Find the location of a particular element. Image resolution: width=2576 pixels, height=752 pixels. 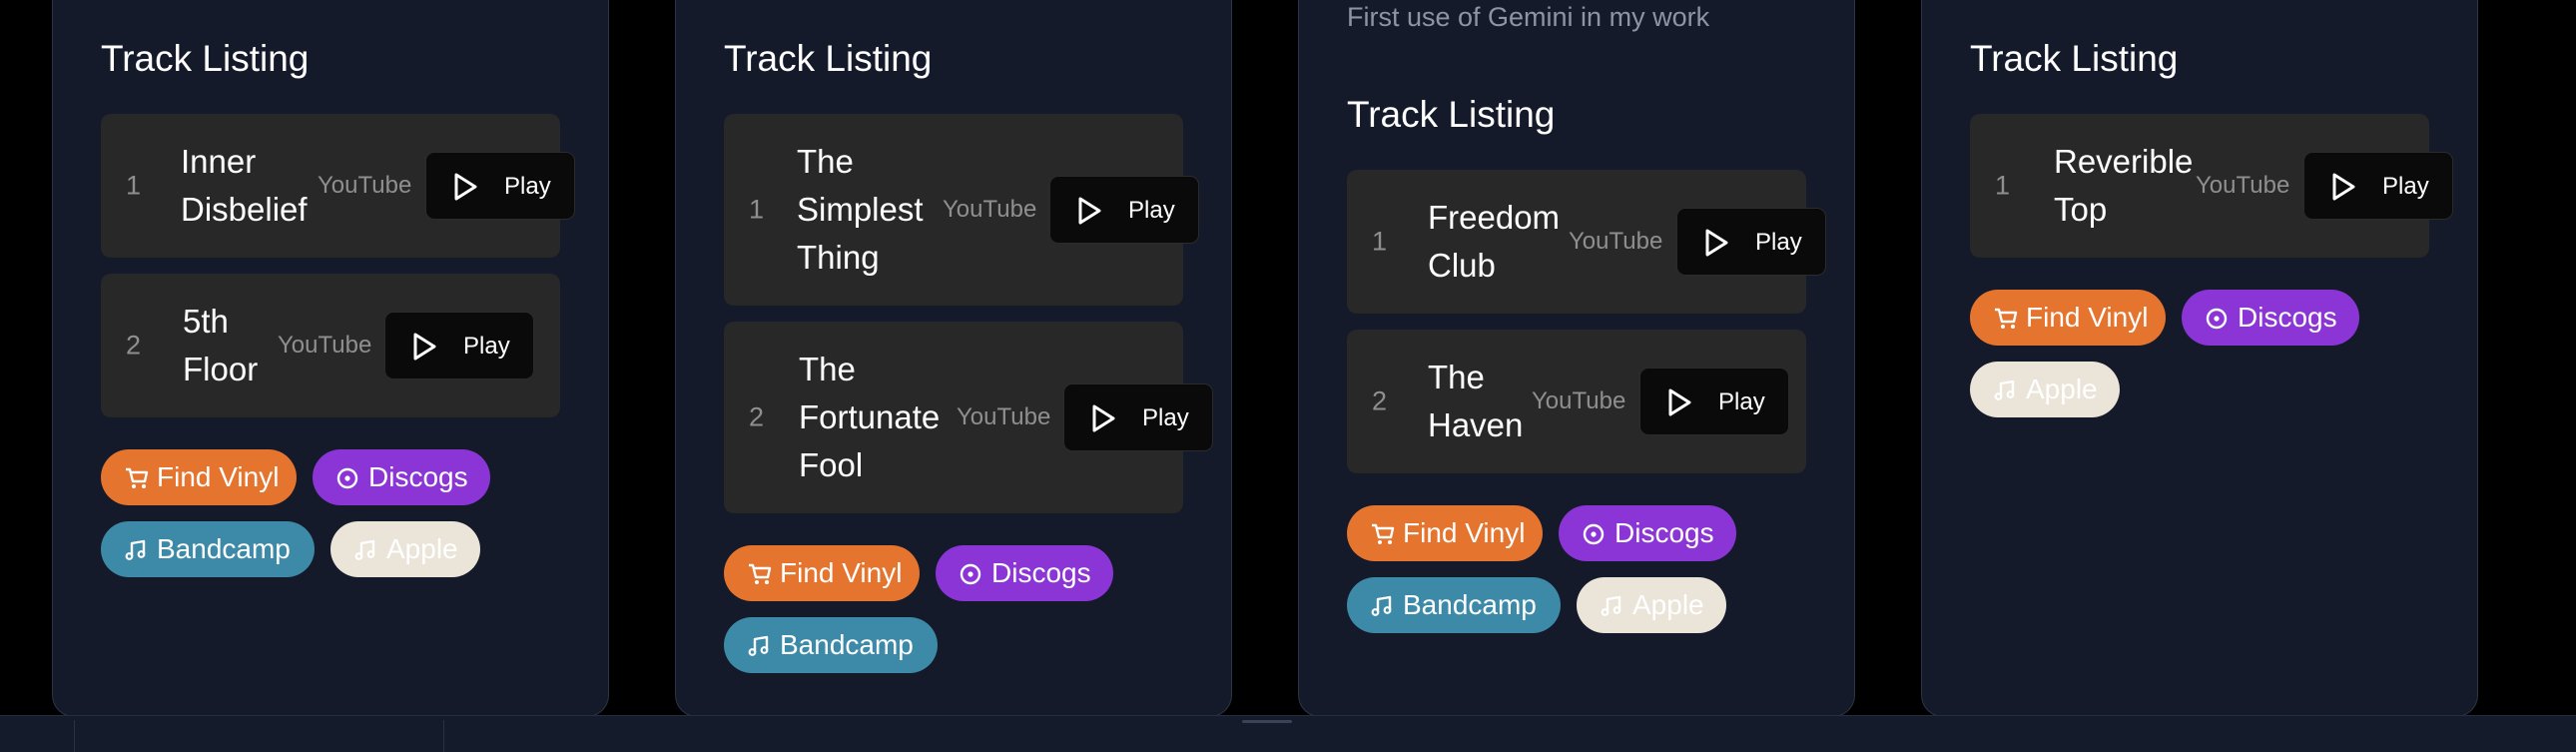

track-row: 1 Freedom Club YouTube Play is located at coordinates (1586, 242).